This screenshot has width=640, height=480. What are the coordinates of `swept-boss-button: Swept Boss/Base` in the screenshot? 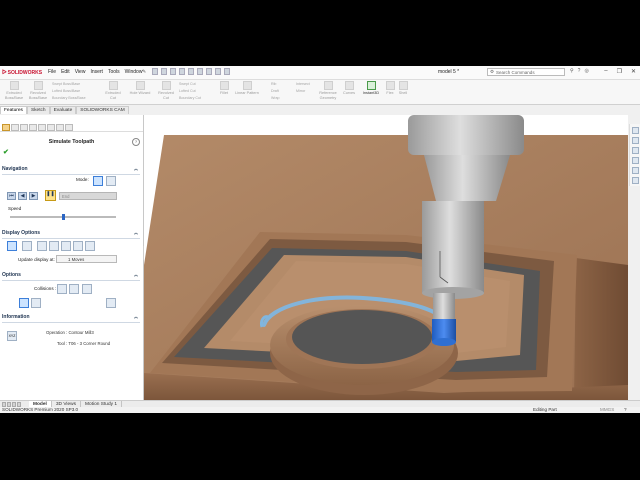 It's located at (66, 84).